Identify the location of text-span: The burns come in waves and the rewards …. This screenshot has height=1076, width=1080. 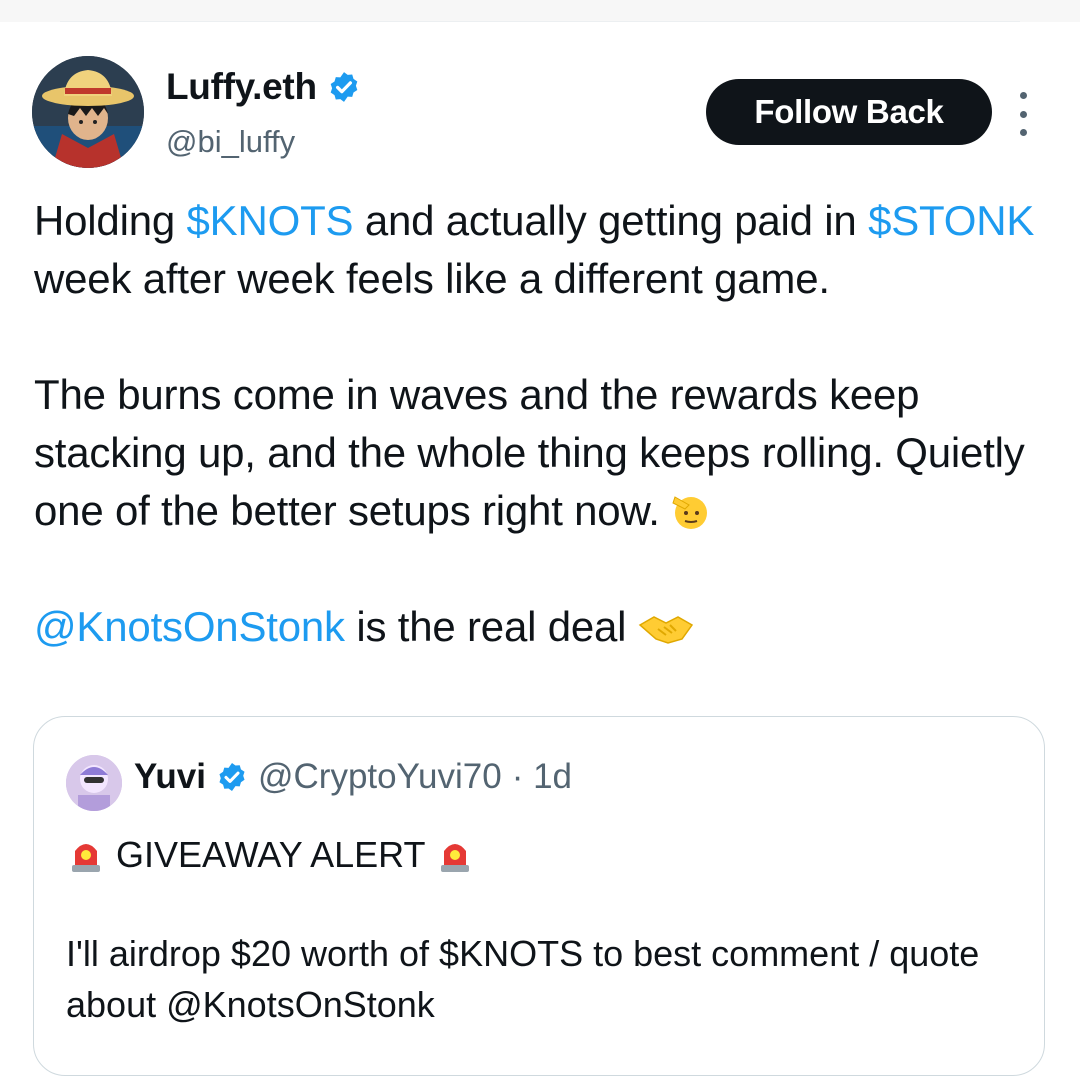
(529, 452).